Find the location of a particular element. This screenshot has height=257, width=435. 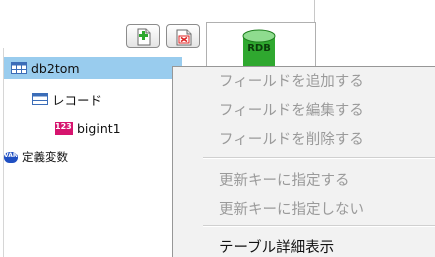

tree-node-label: 定義変数 is located at coordinates (45, 157).